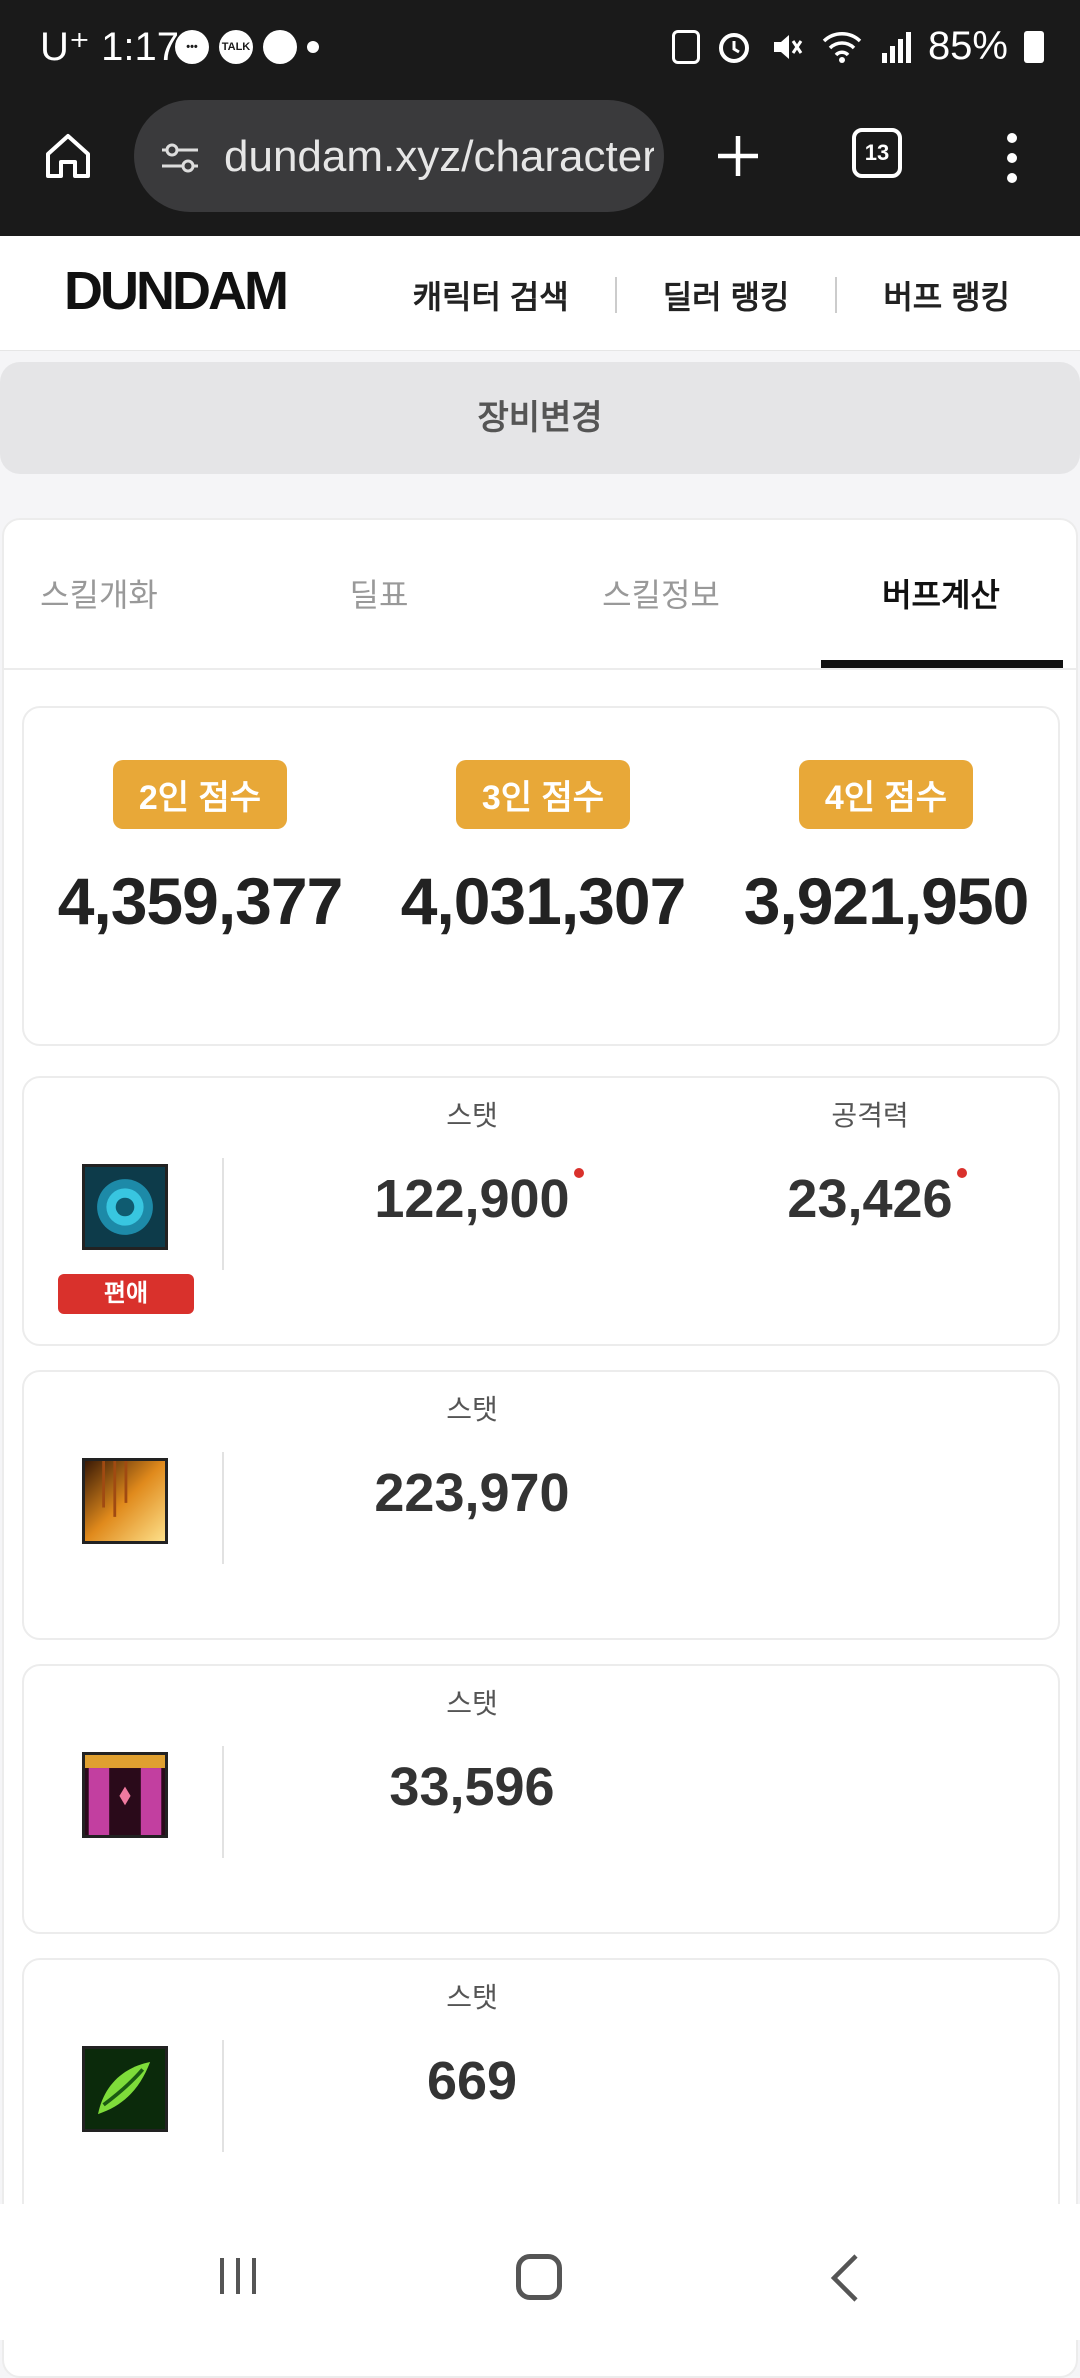 The height and width of the screenshot is (2378, 1080). What do you see at coordinates (472, 1787) in the screenshot?
I see `stat-value: 33,596` at bounding box center [472, 1787].